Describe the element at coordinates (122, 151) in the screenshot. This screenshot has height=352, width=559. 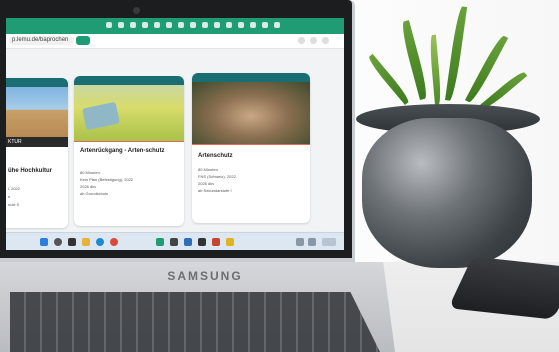
I see `card-title: Artenrückgang - Arten-schutz` at that location.